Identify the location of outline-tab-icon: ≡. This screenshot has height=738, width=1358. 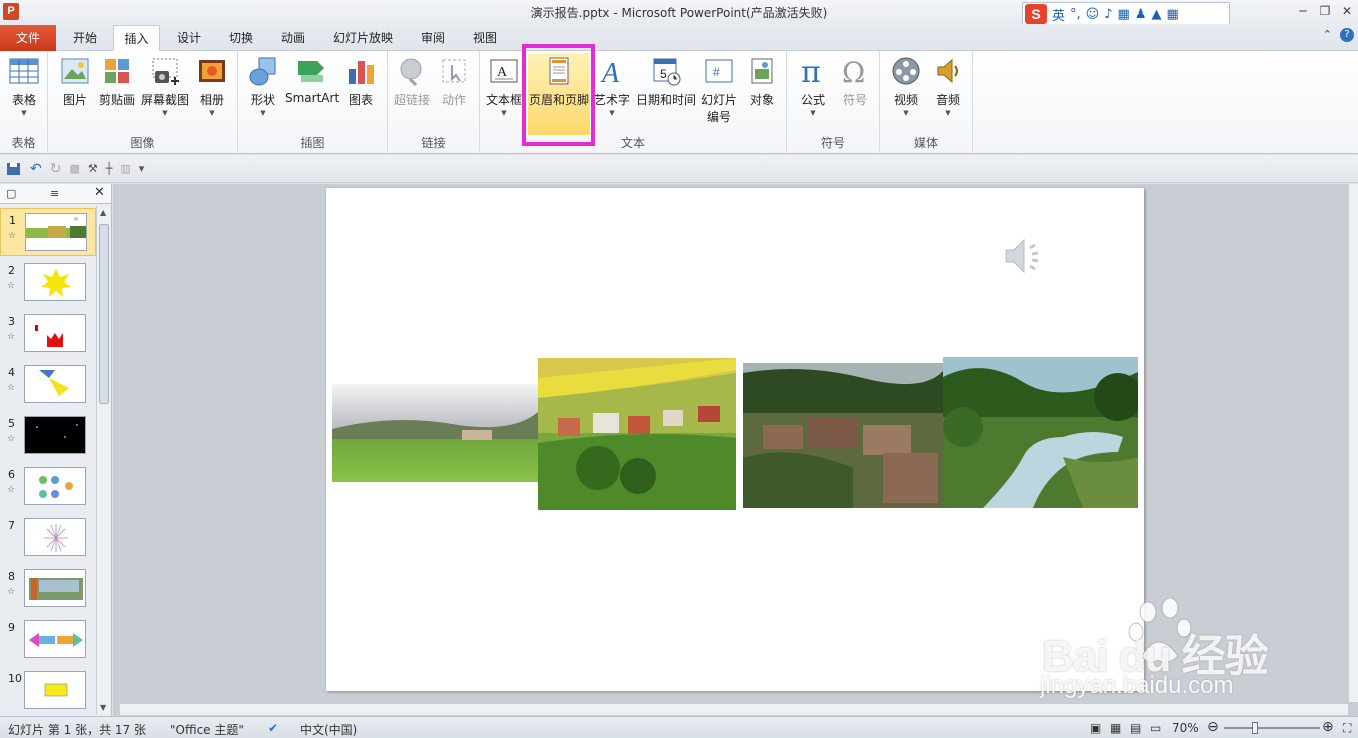
(54, 193).